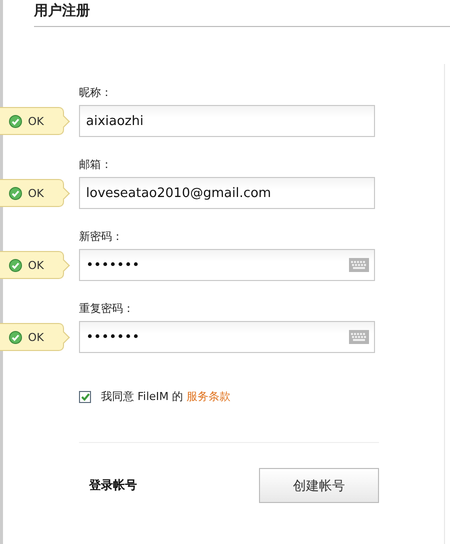 Image resolution: width=450 pixels, height=544 pixels. What do you see at coordinates (319, 485) in the screenshot?
I see `create-account-button: 创建帐号` at bounding box center [319, 485].